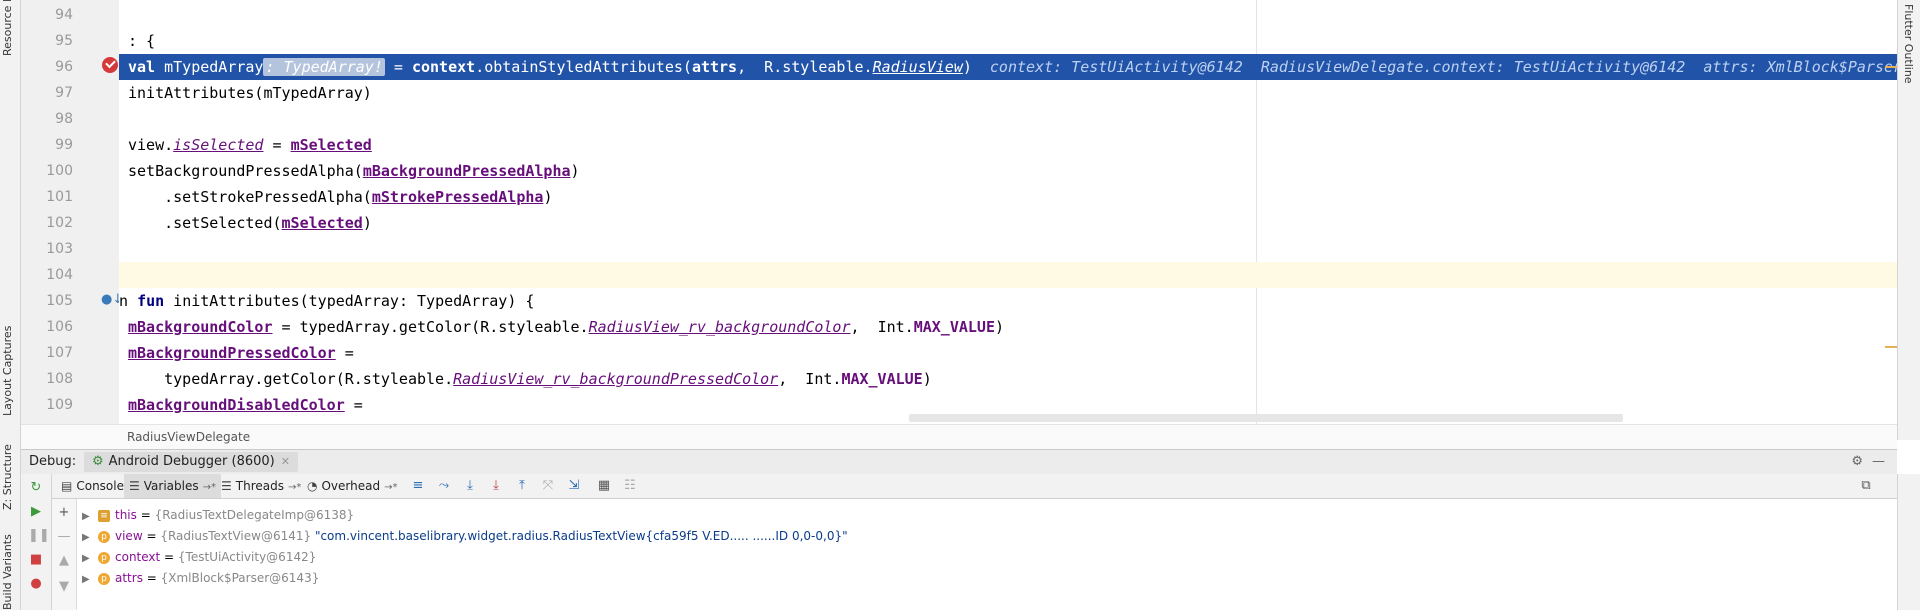  Describe the element at coordinates (1878, 462) in the screenshot. I see `minimize-icon: —` at that location.